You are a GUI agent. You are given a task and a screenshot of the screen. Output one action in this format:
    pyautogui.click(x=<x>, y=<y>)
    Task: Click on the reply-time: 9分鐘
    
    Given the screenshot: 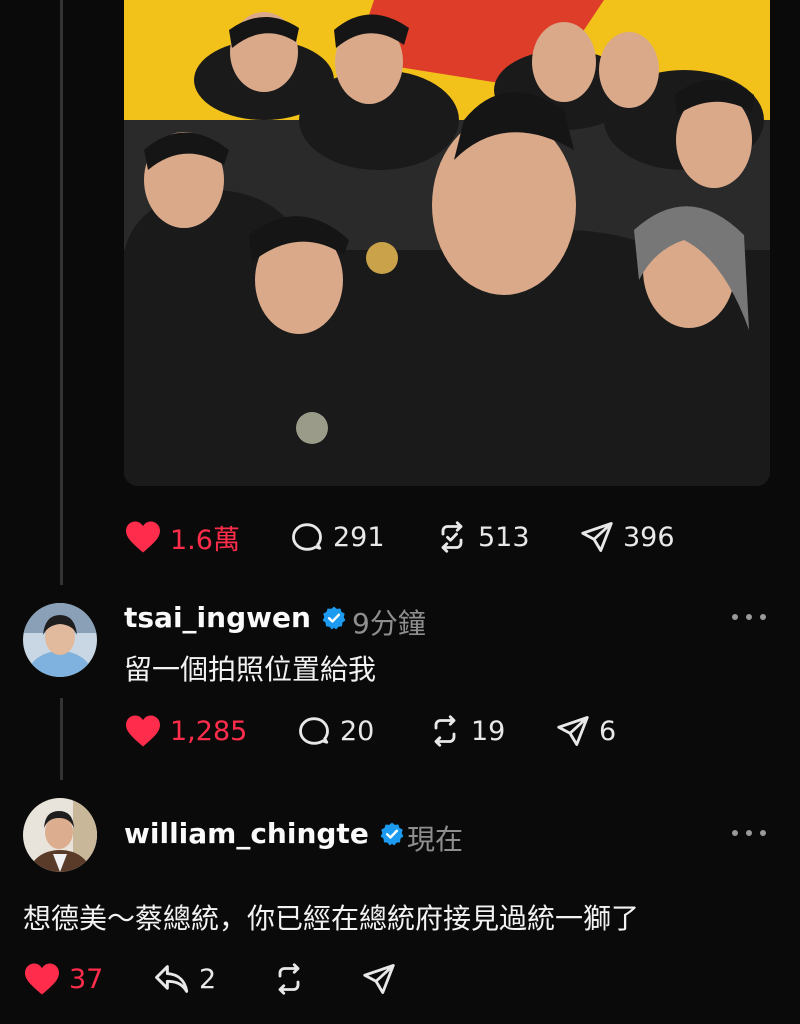 What is the action you would take?
    pyautogui.click(x=389, y=623)
    